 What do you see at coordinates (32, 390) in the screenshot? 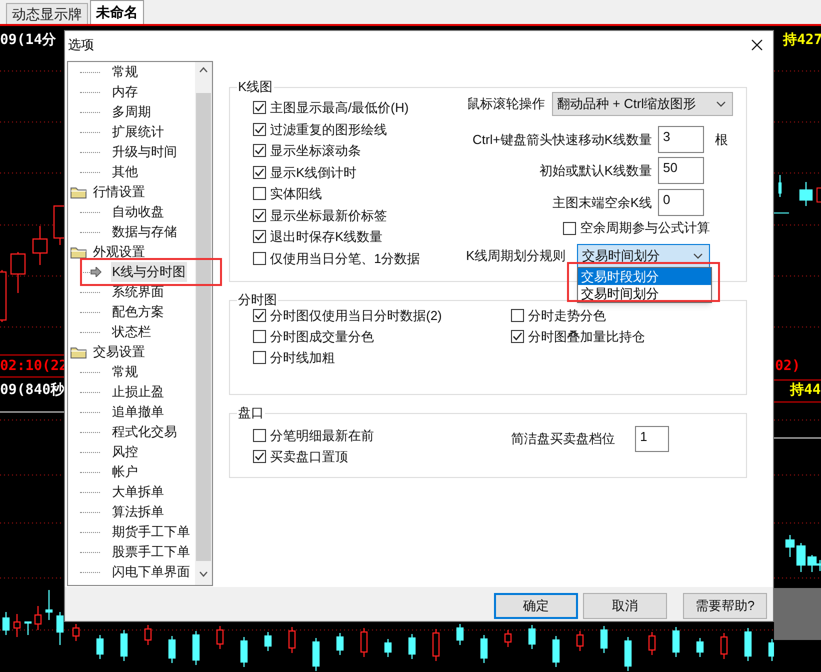
I see `chart-label: 09(840秒` at bounding box center [32, 390].